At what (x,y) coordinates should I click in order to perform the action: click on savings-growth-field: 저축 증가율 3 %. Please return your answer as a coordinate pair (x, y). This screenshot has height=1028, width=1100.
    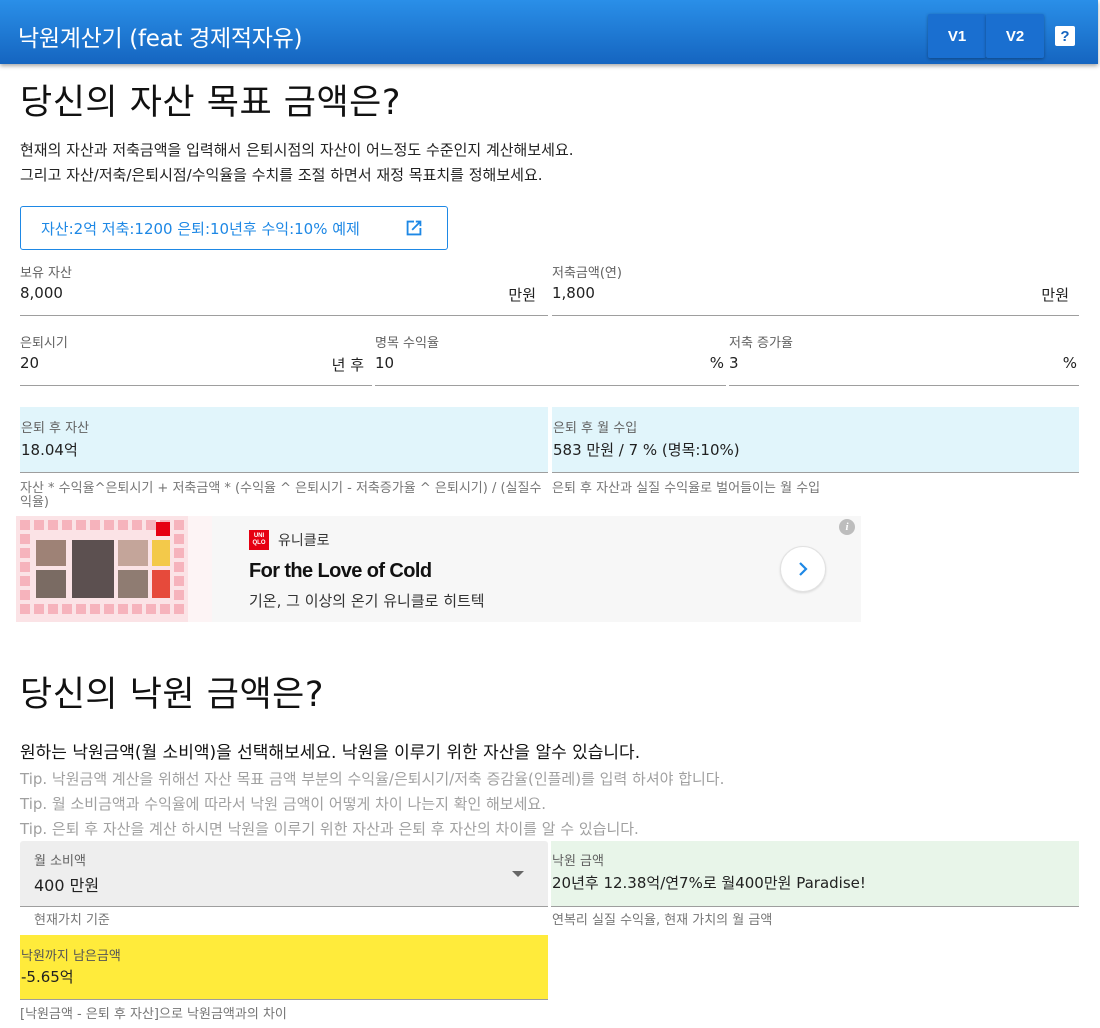
    Looking at the image, I should click on (904, 359).